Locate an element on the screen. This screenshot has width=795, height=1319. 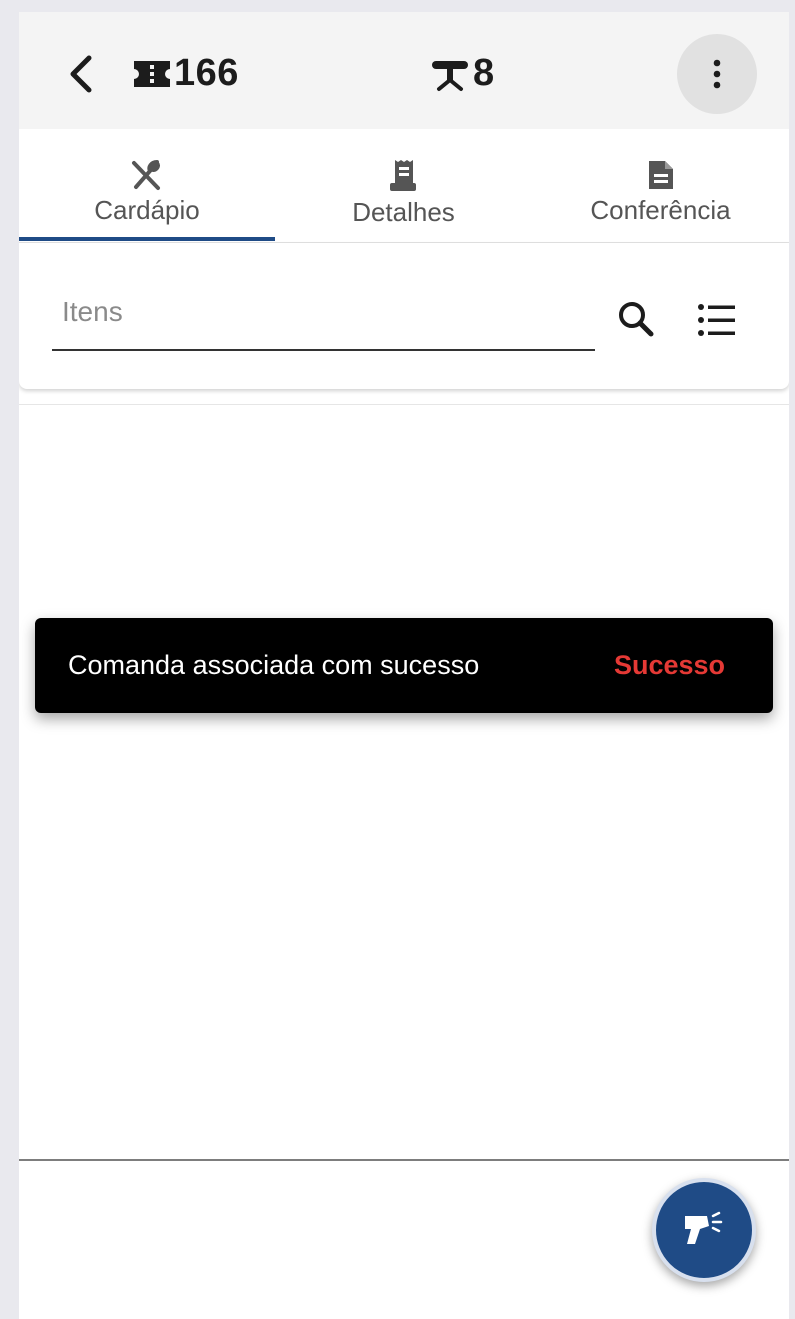
tab-conferencia: Conferência is located at coordinates (660, 185).